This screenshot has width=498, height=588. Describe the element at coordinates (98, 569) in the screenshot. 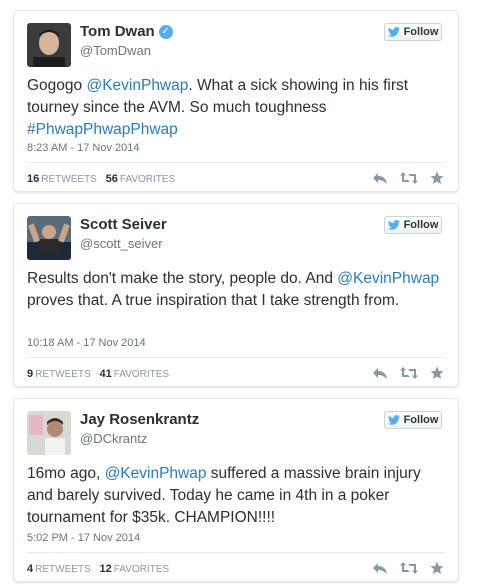

I see `tweet-stats: 4 RETWEETS 12 FAVORITES` at that location.